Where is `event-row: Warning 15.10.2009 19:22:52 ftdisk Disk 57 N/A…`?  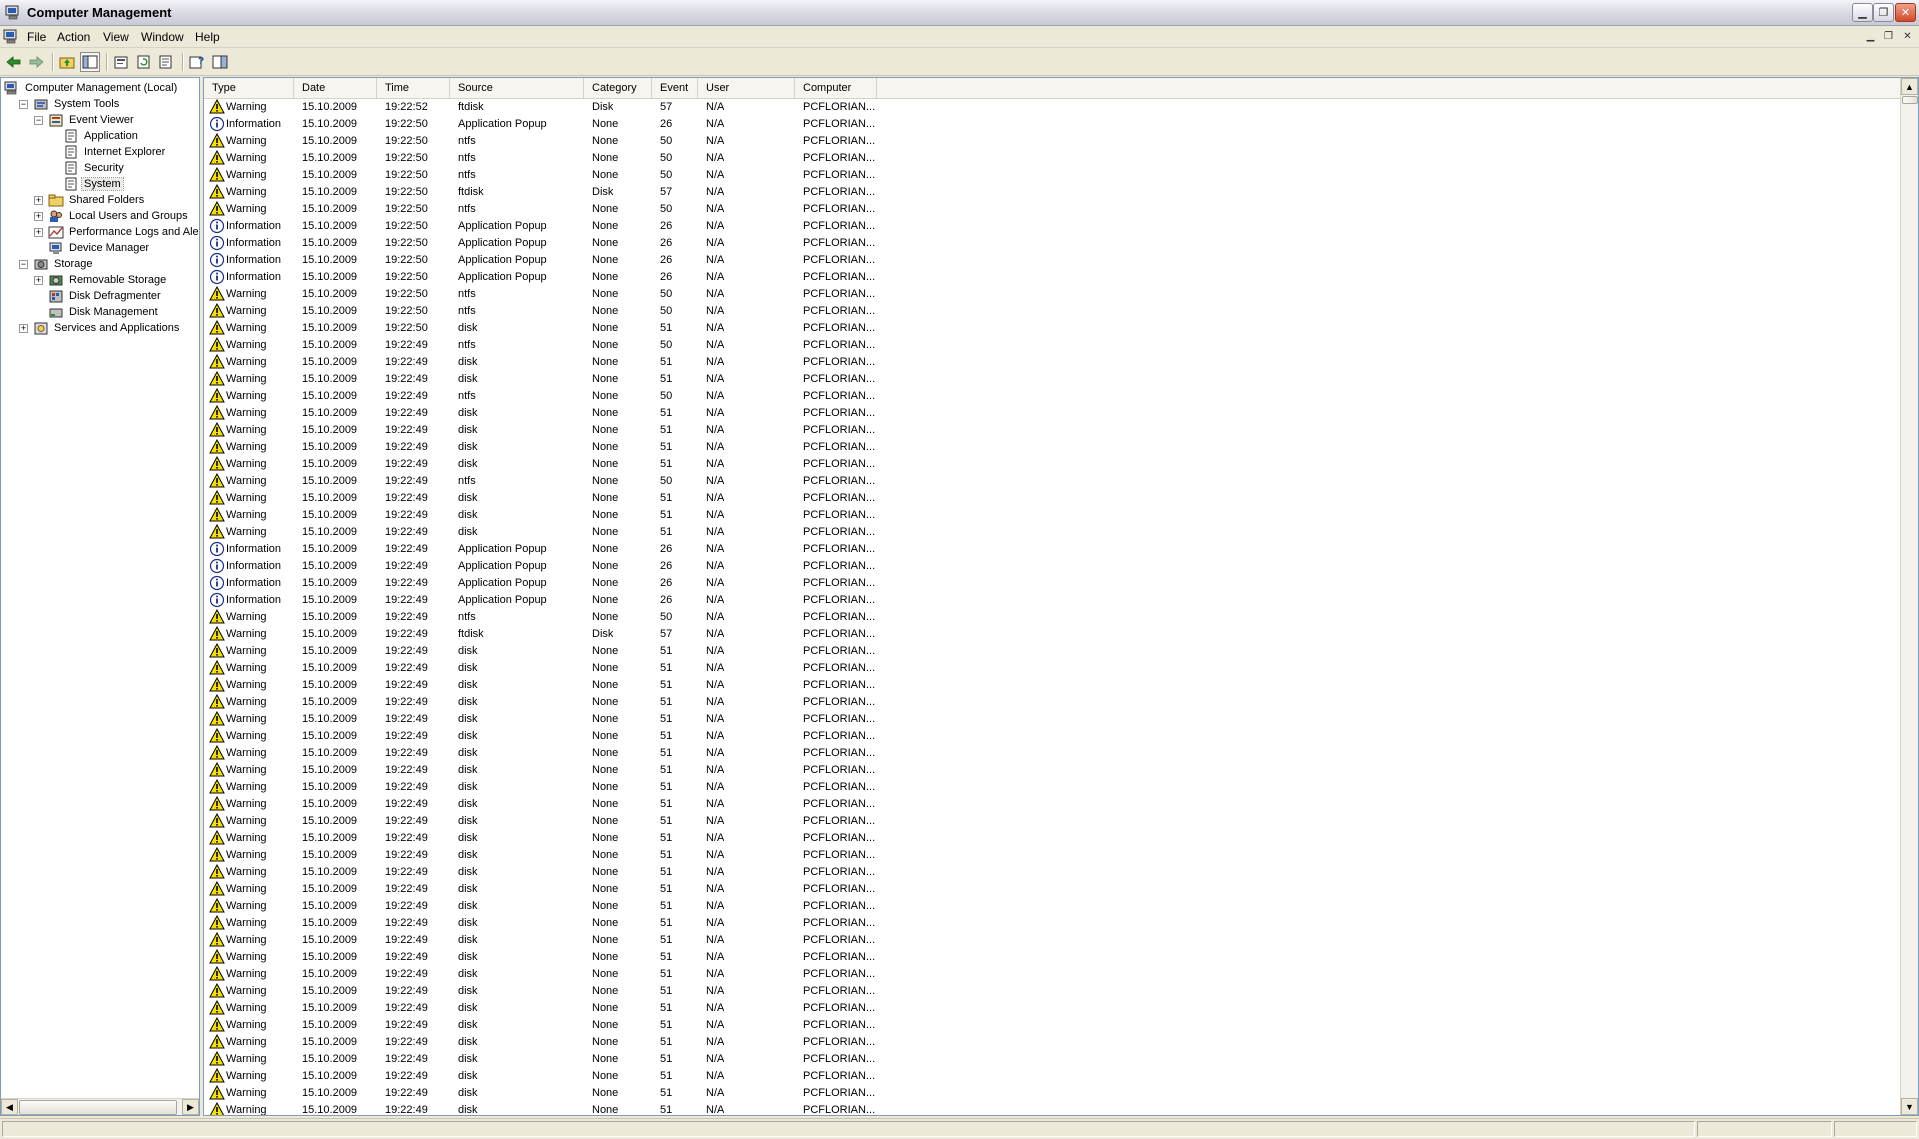
event-row: Warning 15.10.2009 19:22:52 ftdisk Disk 57 N/A… is located at coordinates (1052, 107).